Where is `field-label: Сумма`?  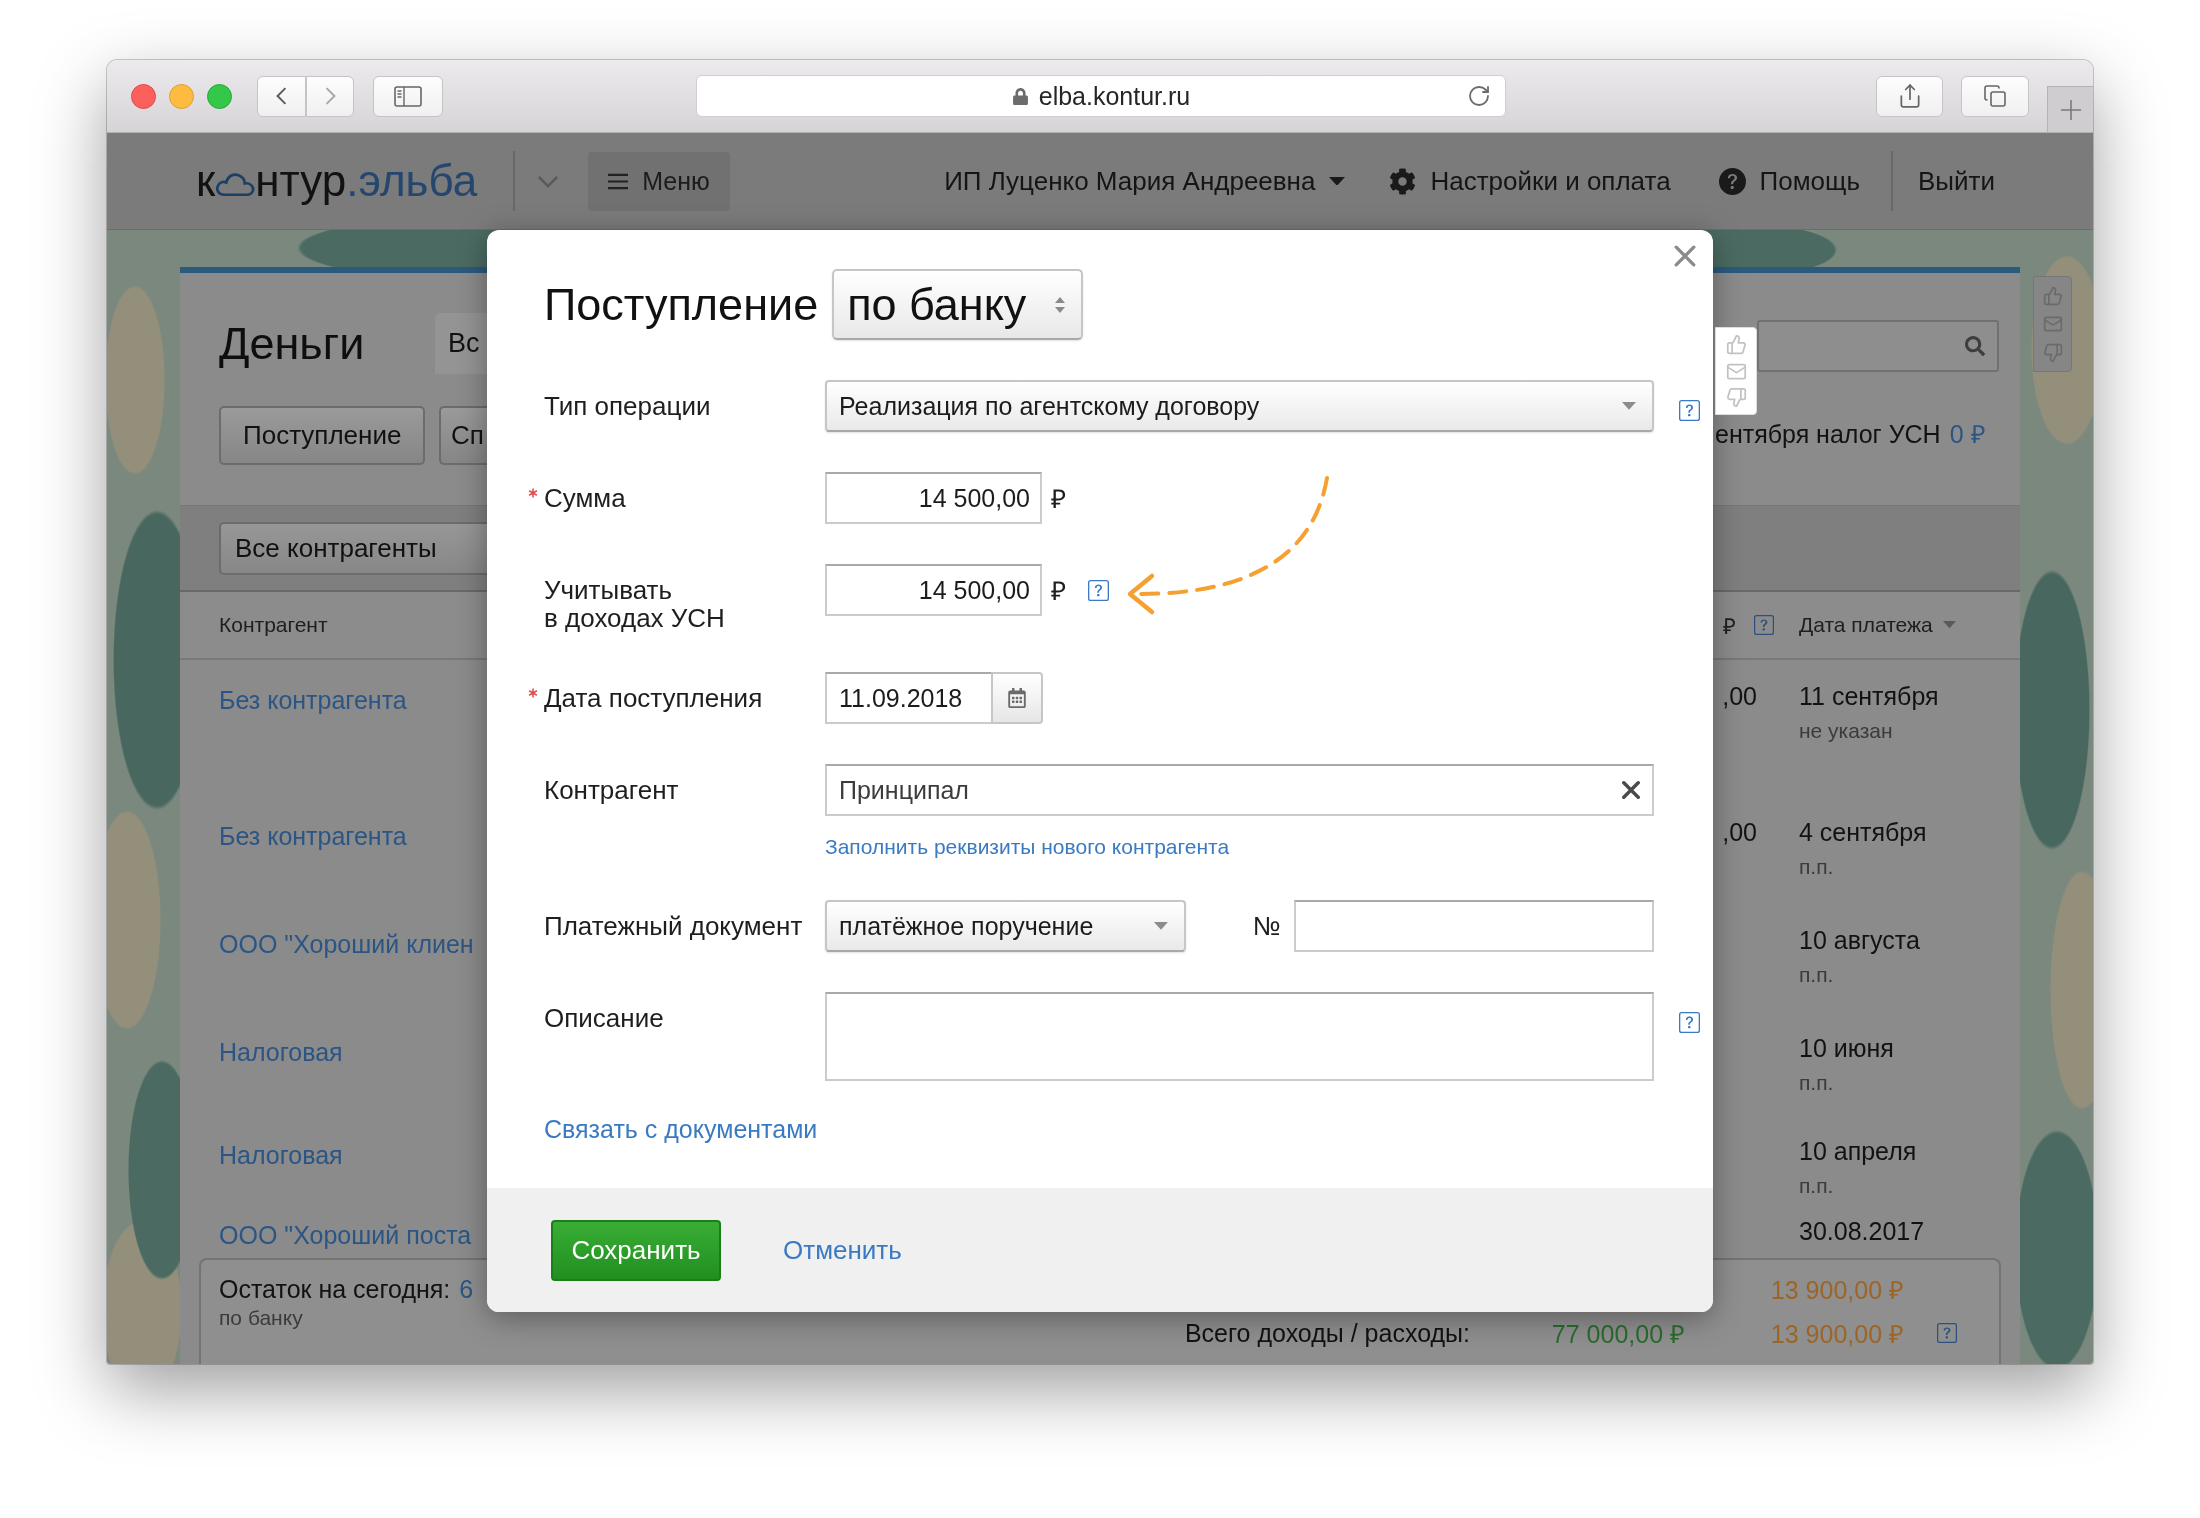 field-label: Сумма is located at coordinates (585, 498).